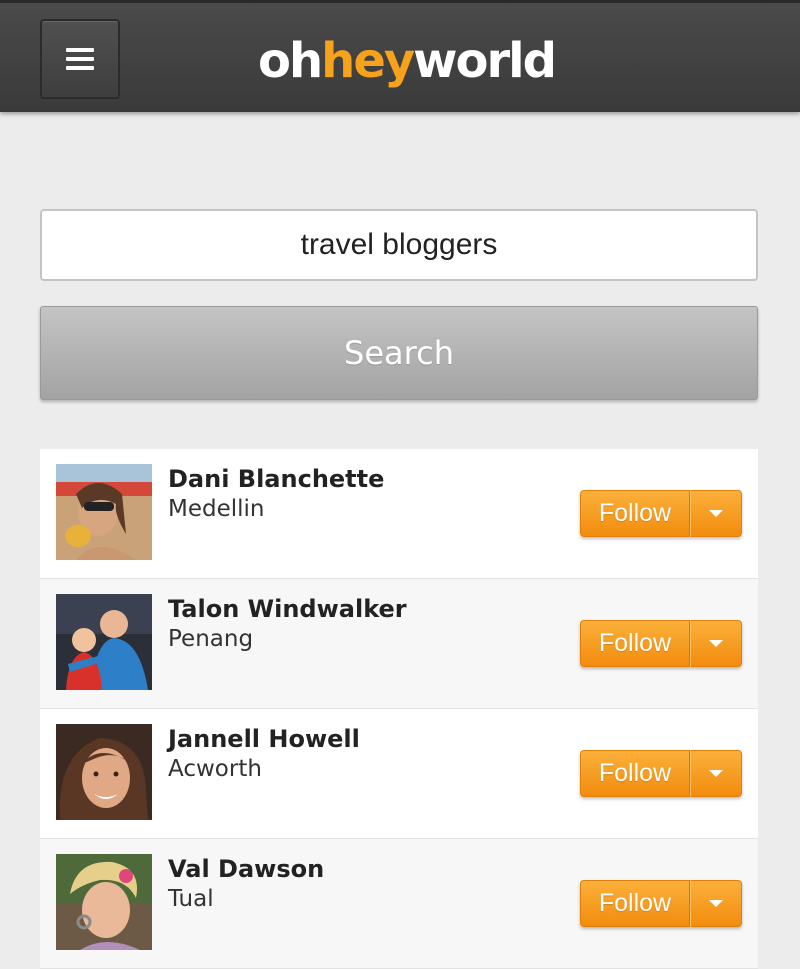 The height and width of the screenshot is (969, 800). I want to click on list-item: Talon Windwalker Penang Follow, so click(399, 644).